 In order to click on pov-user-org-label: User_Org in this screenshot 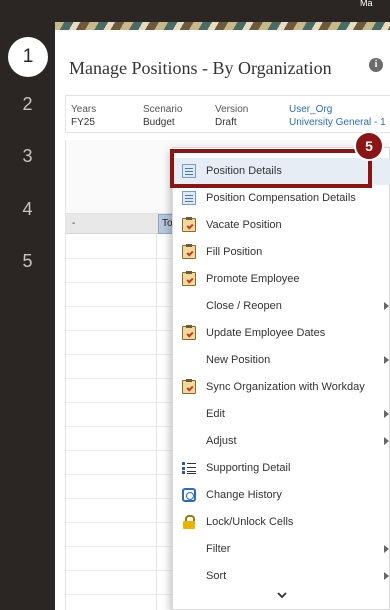, I will do `click(311, 109)`.